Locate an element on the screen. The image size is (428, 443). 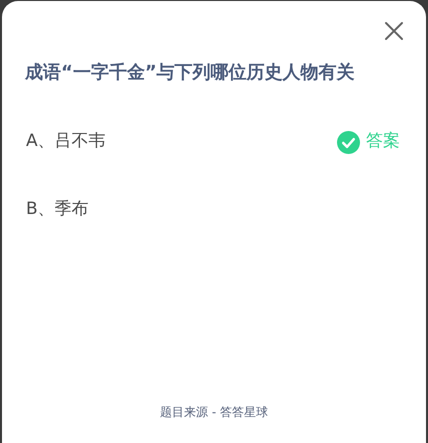
source-footer: 题目来源 - 答答星球 is located at coordinates (214, 412).